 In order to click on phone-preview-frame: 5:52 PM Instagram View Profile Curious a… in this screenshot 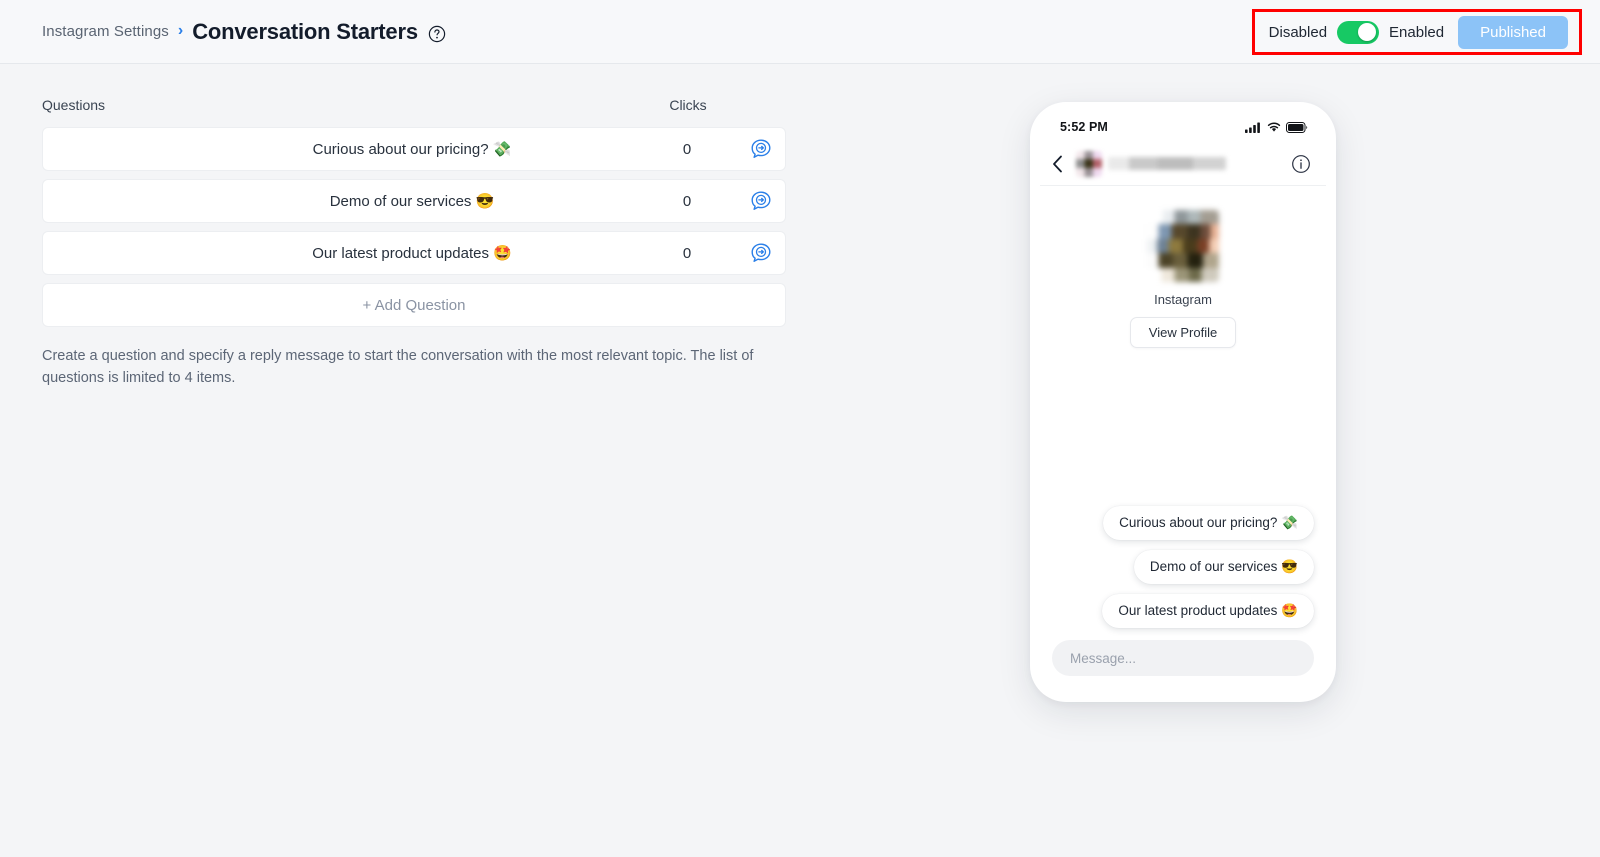, I will do `click(1183, 402)`.